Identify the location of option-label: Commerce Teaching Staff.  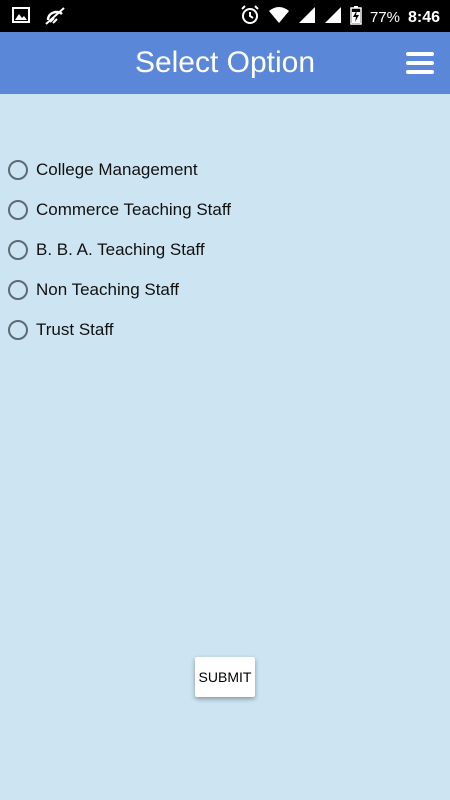
(133, 209).